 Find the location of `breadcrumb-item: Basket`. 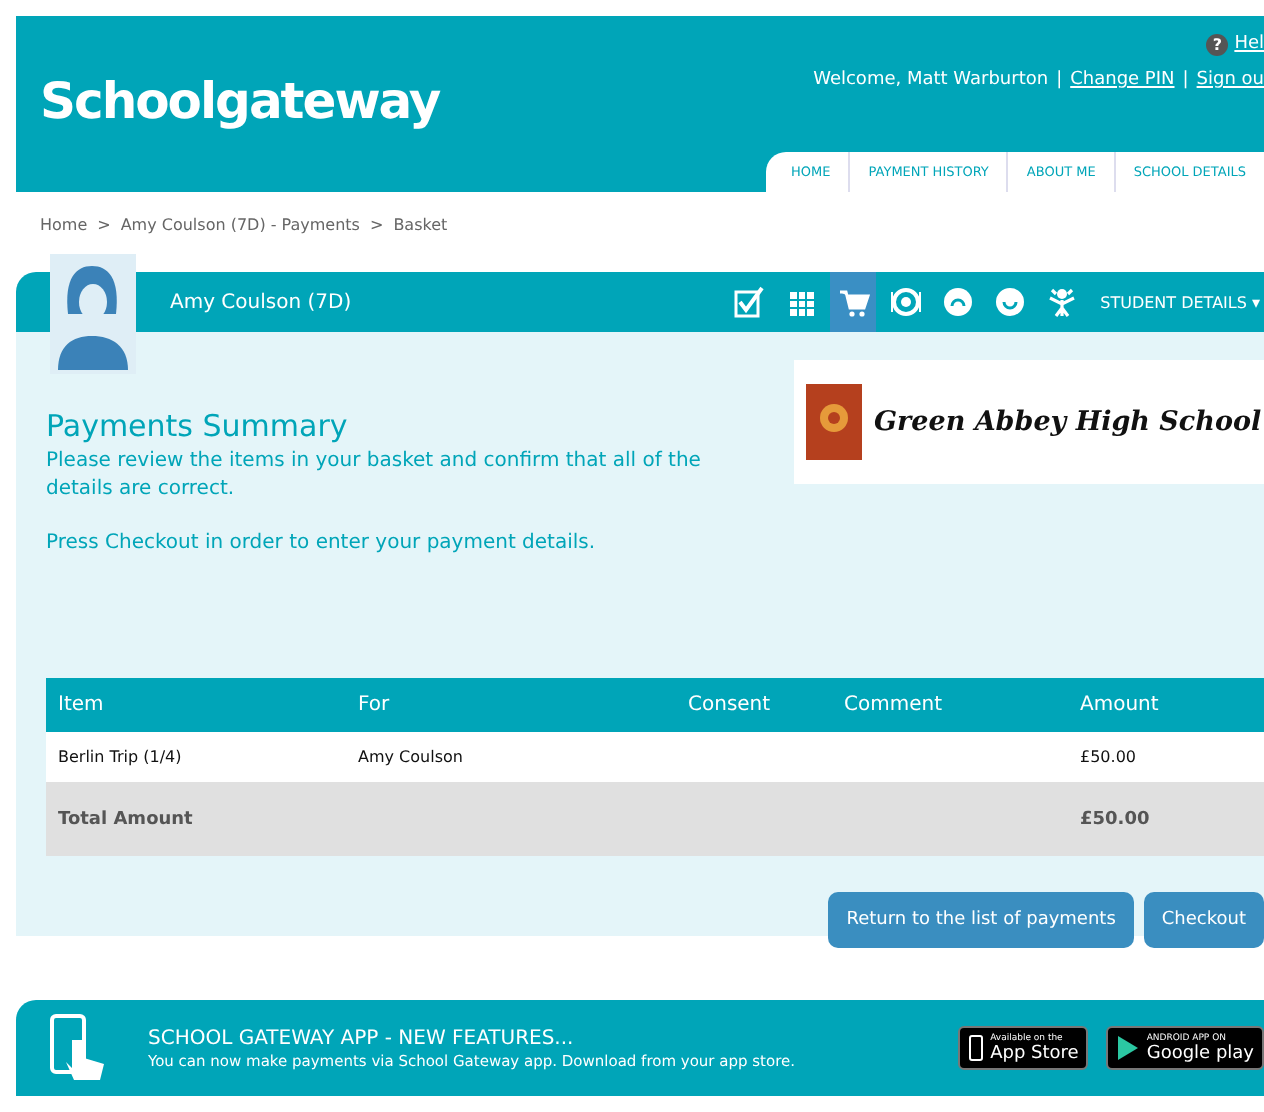

breadcrumb-item: Basket is located at coordinates (420, 227).